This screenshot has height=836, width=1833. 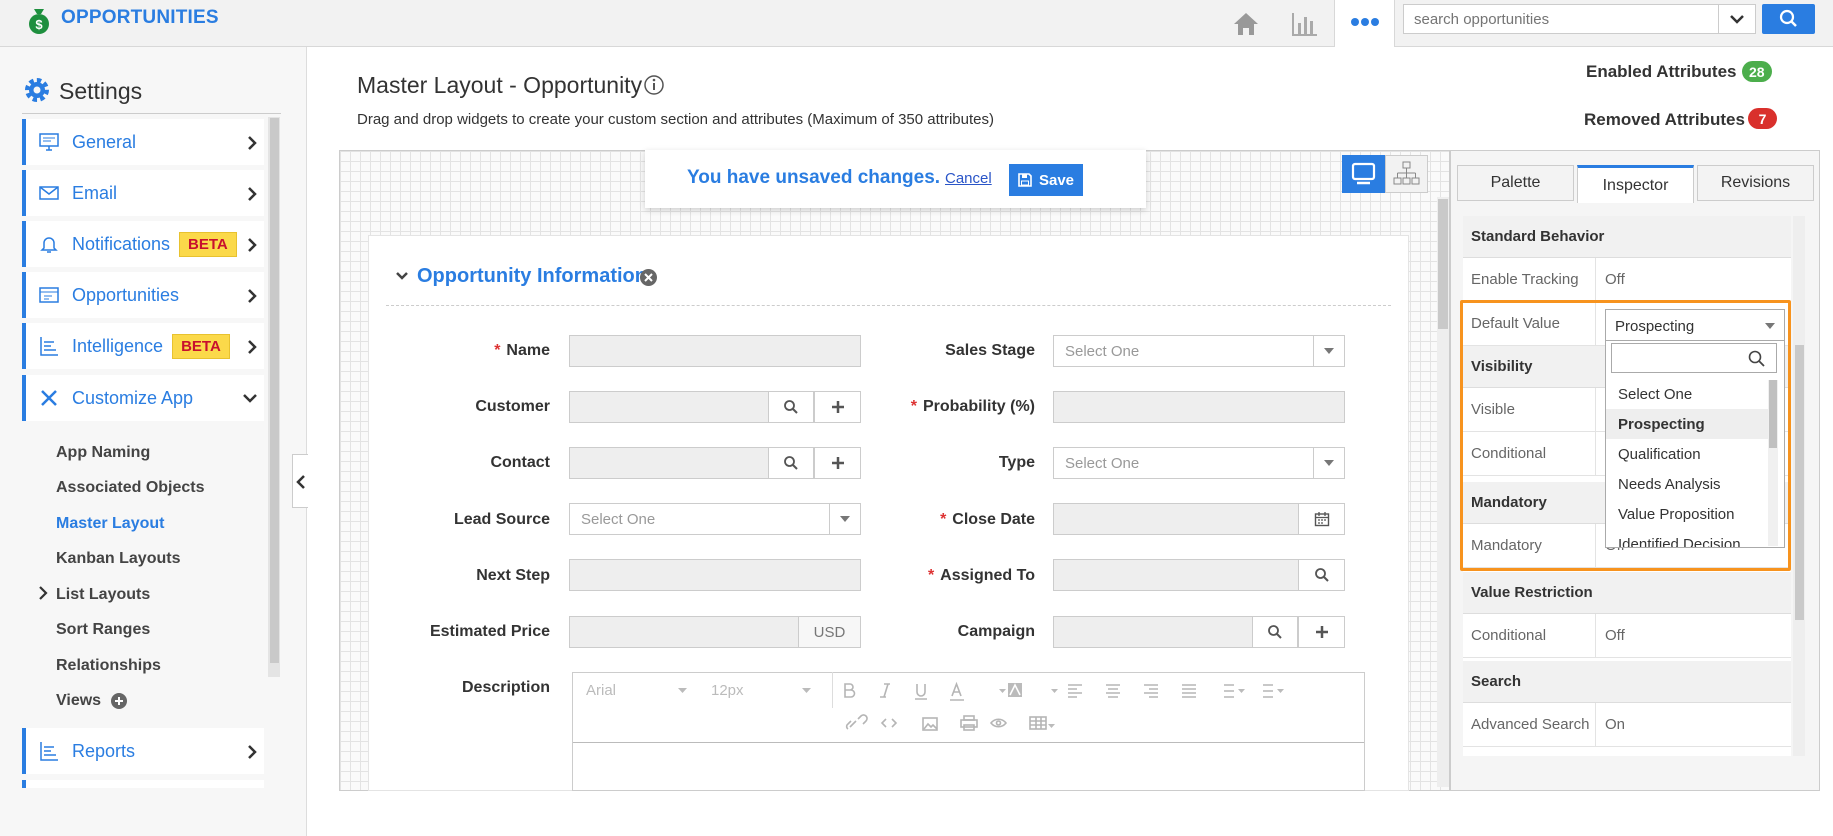 I want to click on estimated-price-label: Estimated Price, so click(x=489, y=631).